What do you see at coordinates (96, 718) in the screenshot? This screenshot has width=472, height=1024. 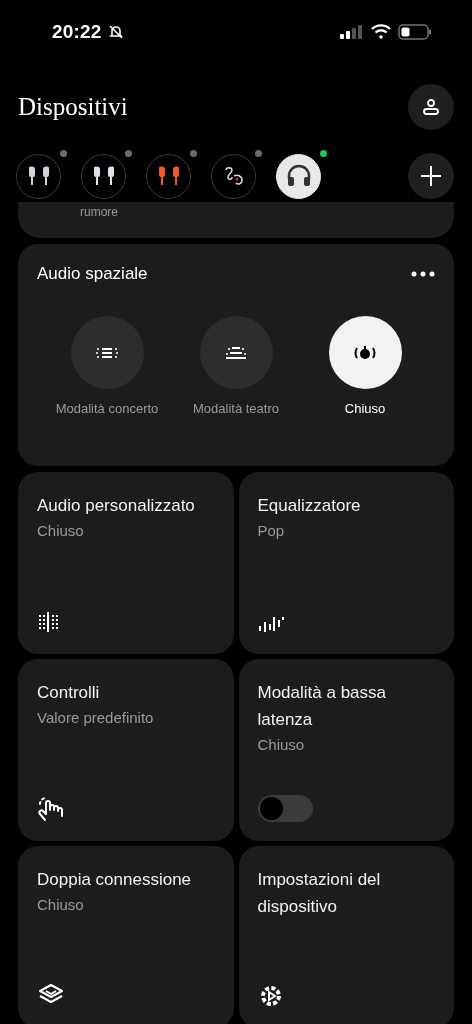 I see `tile-value: Valore predefinito` at bounding box center [96, 718].